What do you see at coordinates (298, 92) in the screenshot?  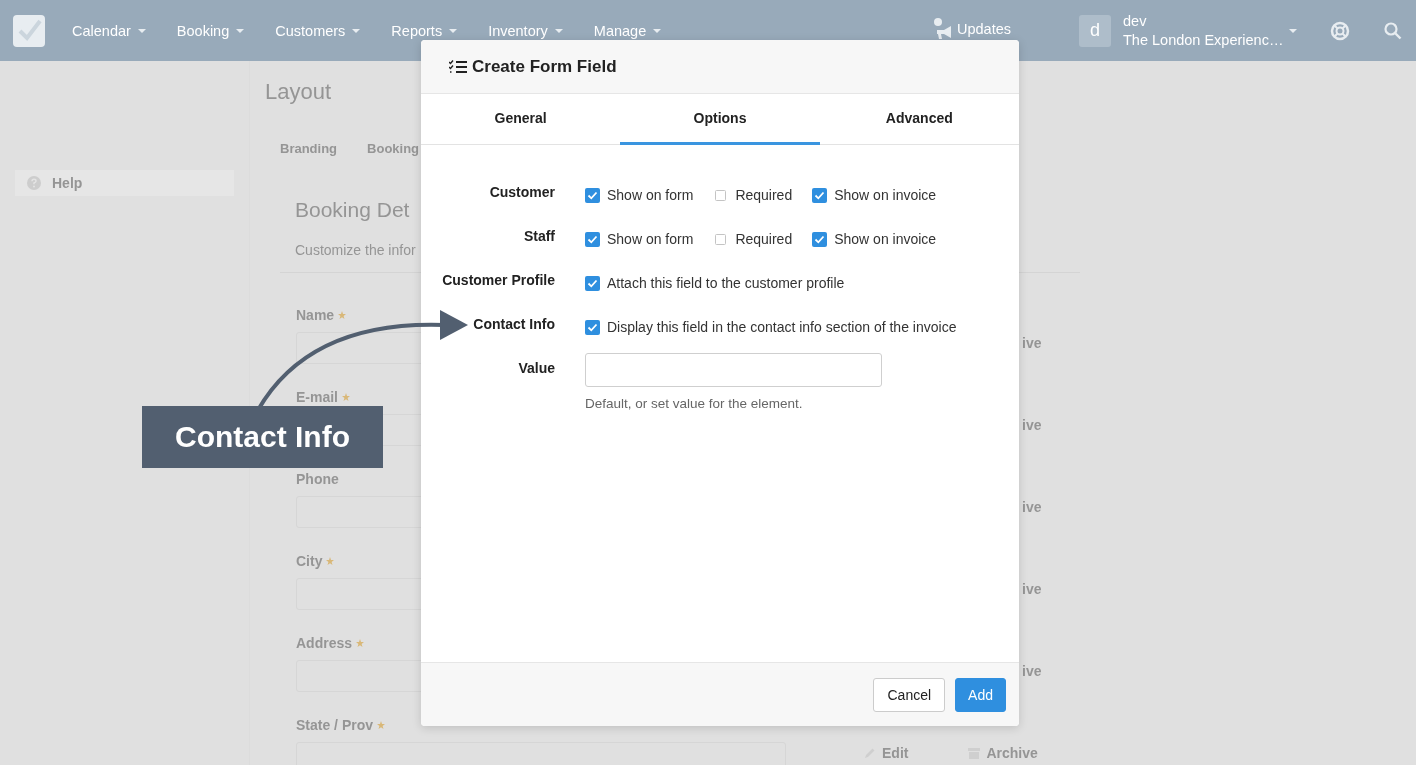 I see `page-title: Layout` at bounding box center [298, 92].